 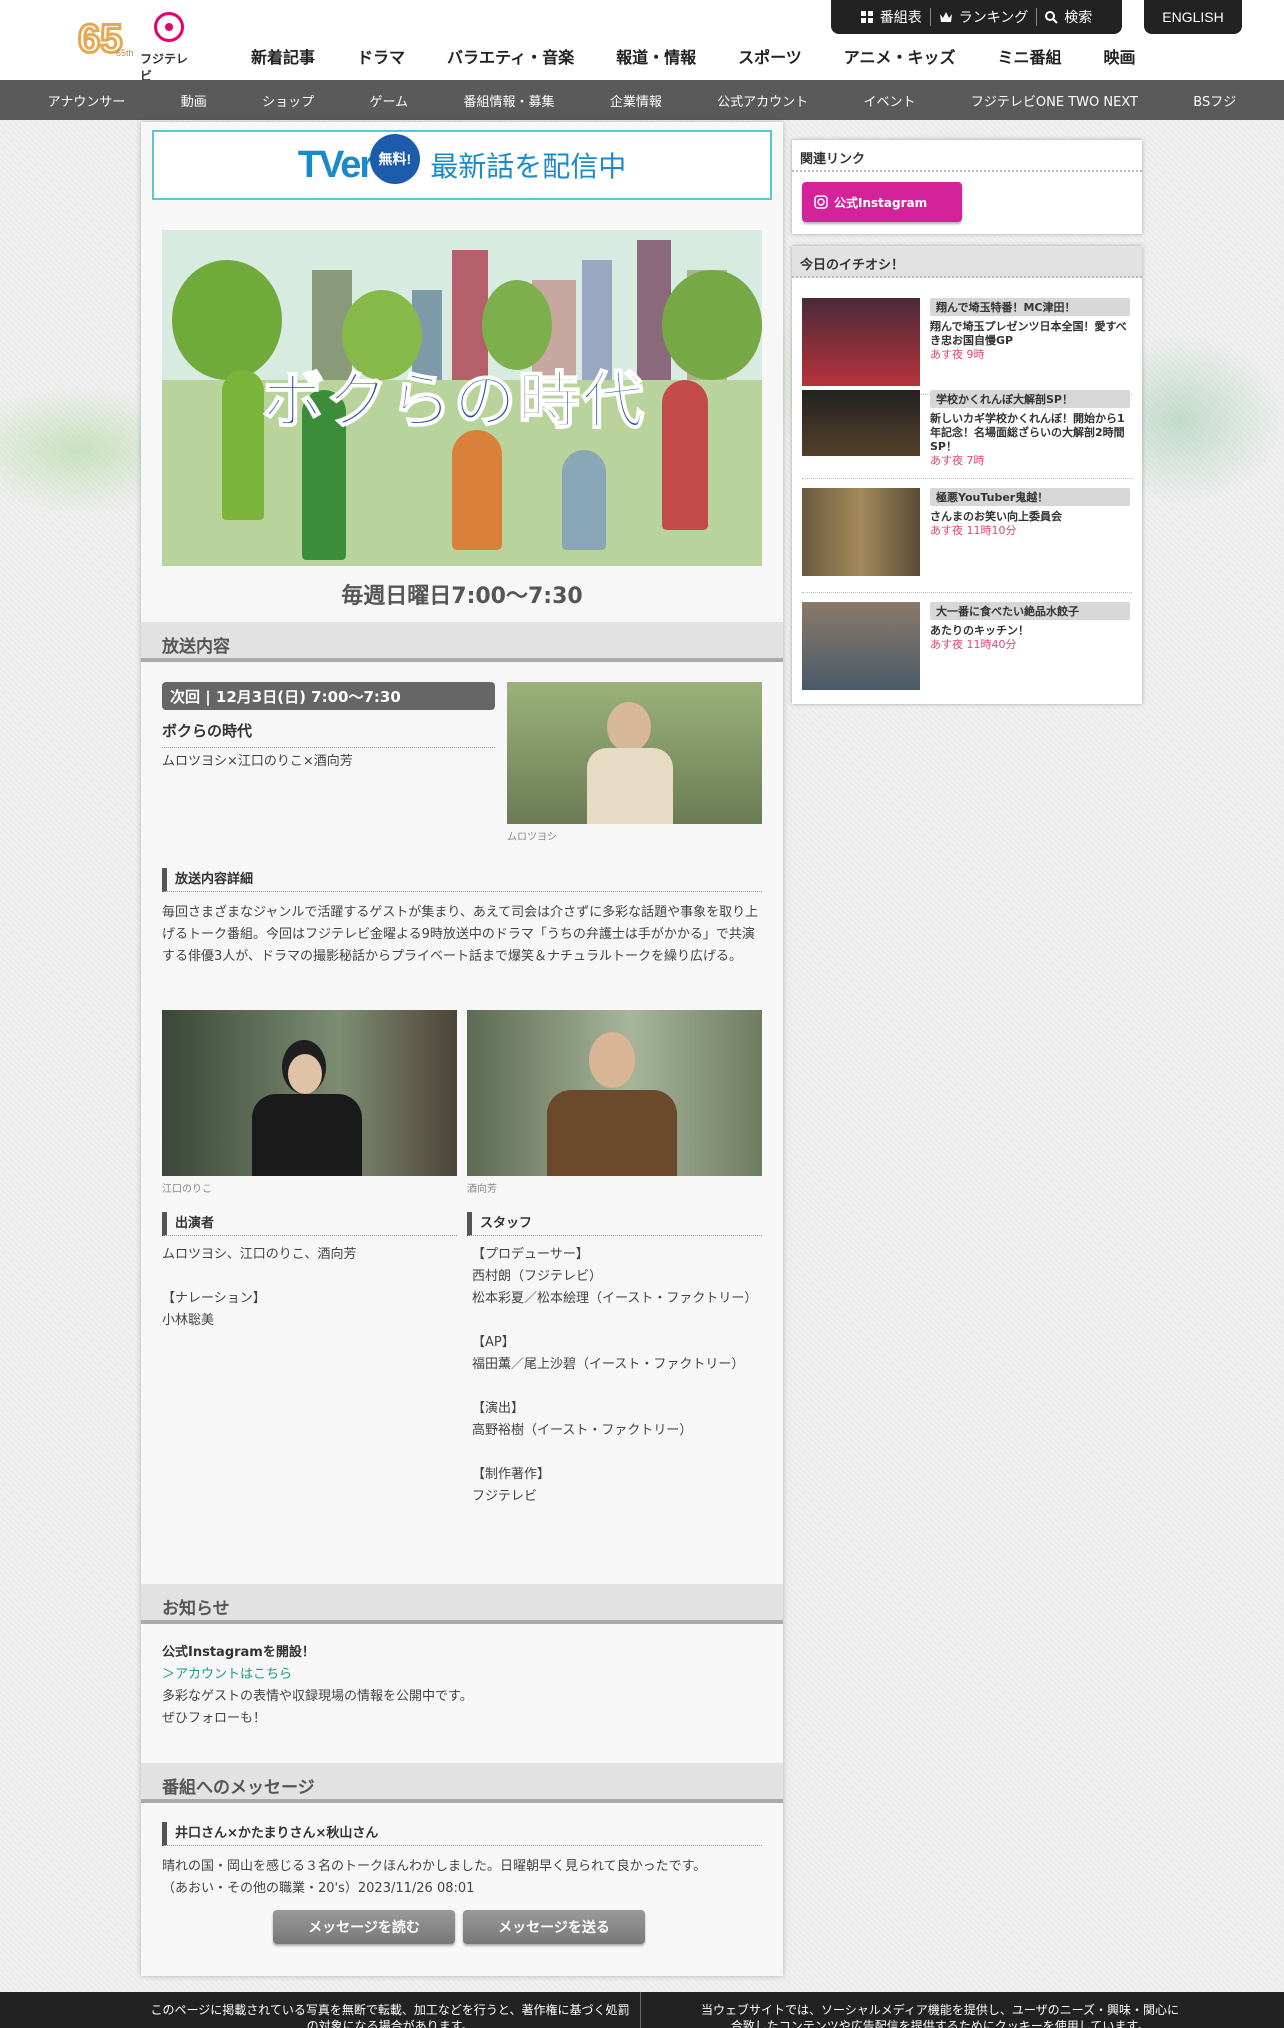 I want to click on subnav-announcer: アナウンサー, so click(x=87, y=100).